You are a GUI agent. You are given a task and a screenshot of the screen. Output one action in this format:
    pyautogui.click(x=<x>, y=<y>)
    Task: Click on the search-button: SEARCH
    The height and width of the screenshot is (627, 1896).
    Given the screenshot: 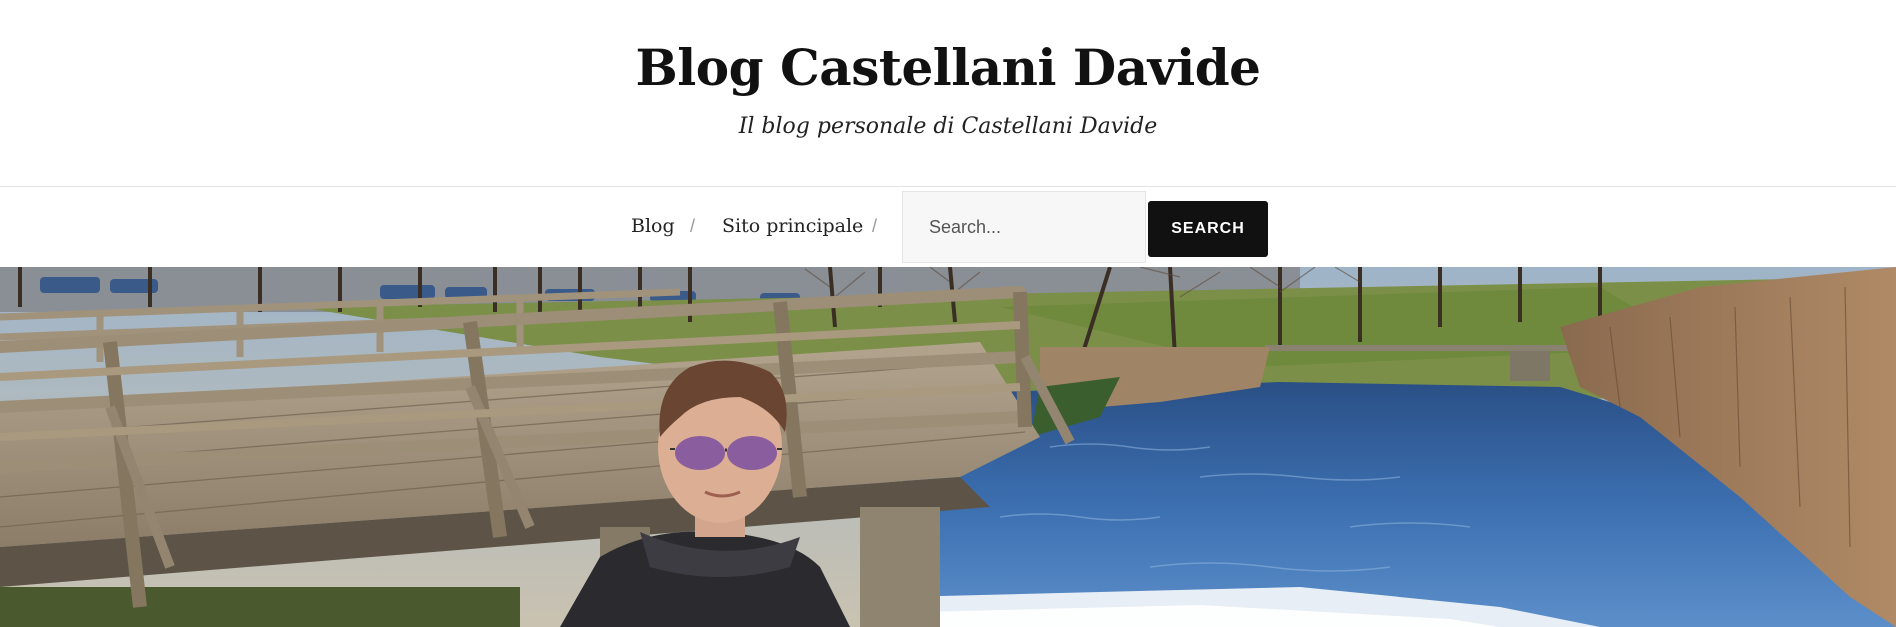 What is the action you would take?
    pyautogui.click(x=1208, y=229)
    